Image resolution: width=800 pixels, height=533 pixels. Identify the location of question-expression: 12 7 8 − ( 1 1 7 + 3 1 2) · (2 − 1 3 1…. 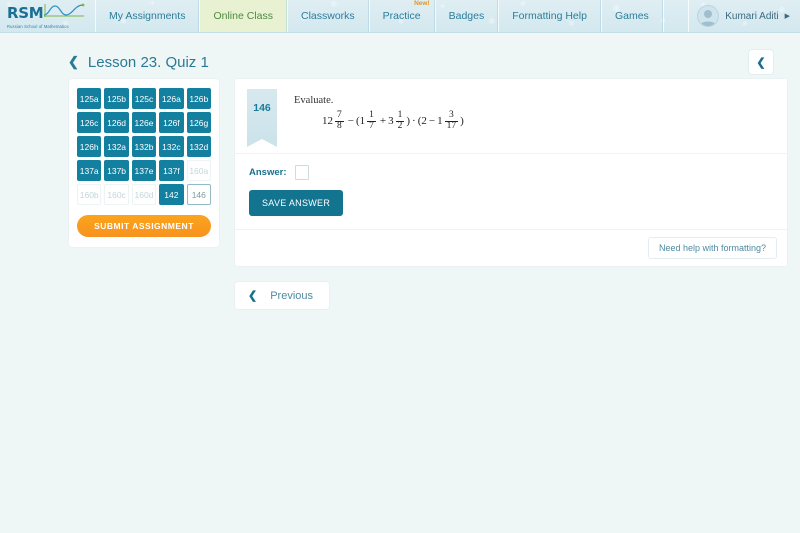
(533, 121).